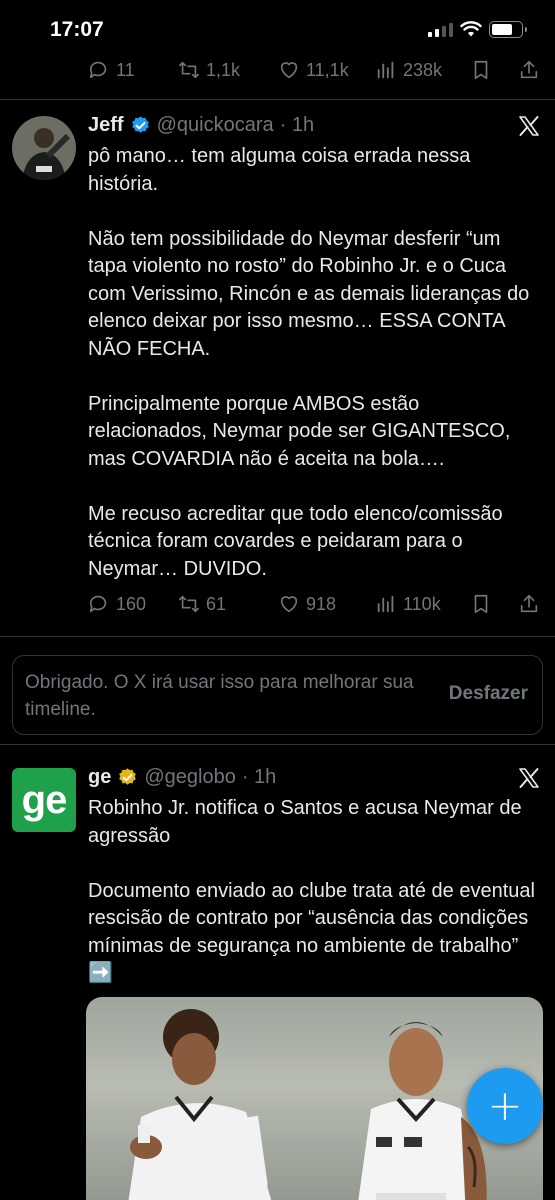 The width and height of the screenshot is (555, 1200). Describe the element at coordinates (471, 29) in the screenshot. I see `wifi-icon` at that location.